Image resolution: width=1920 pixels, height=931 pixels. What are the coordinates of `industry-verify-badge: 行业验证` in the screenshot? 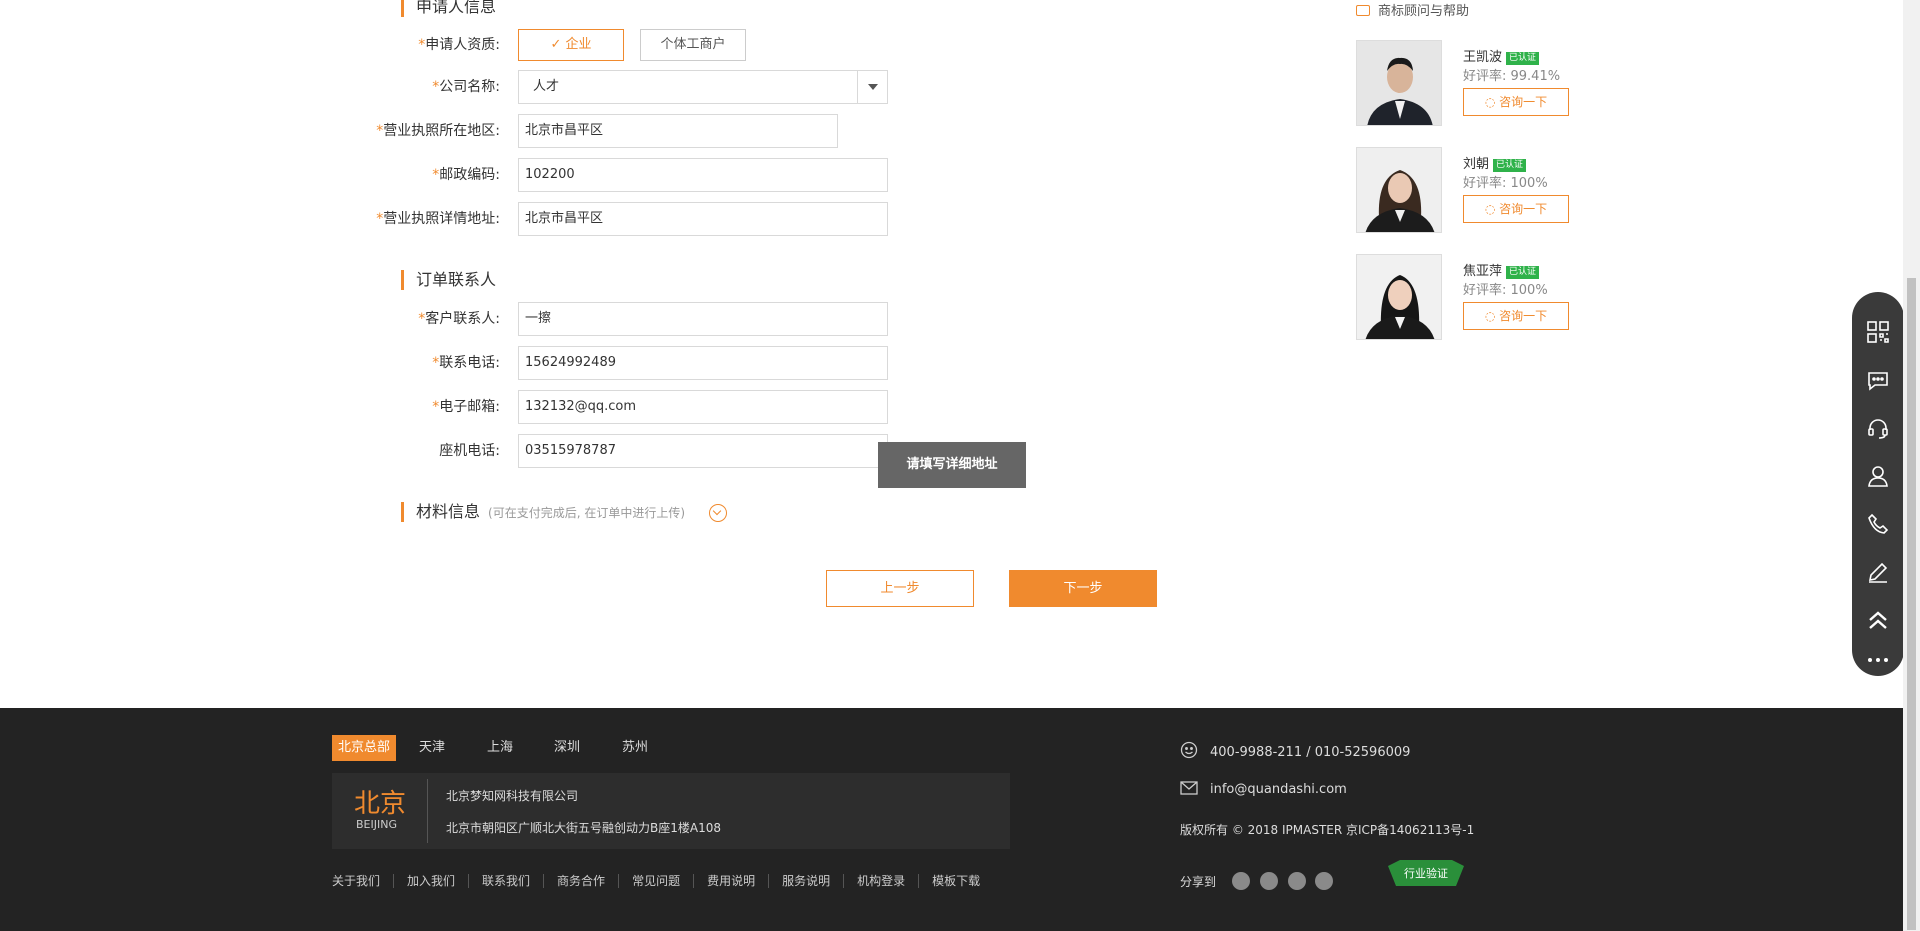 It's located at (1426, 873).